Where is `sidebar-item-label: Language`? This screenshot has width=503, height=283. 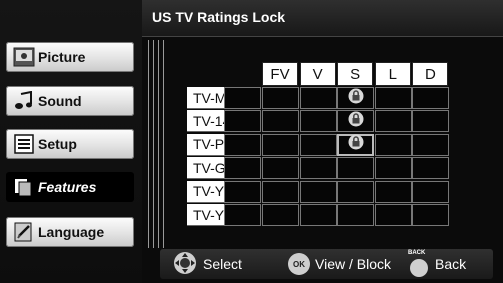 sidebar-item-label: Language is located at coordinates (71, 232).